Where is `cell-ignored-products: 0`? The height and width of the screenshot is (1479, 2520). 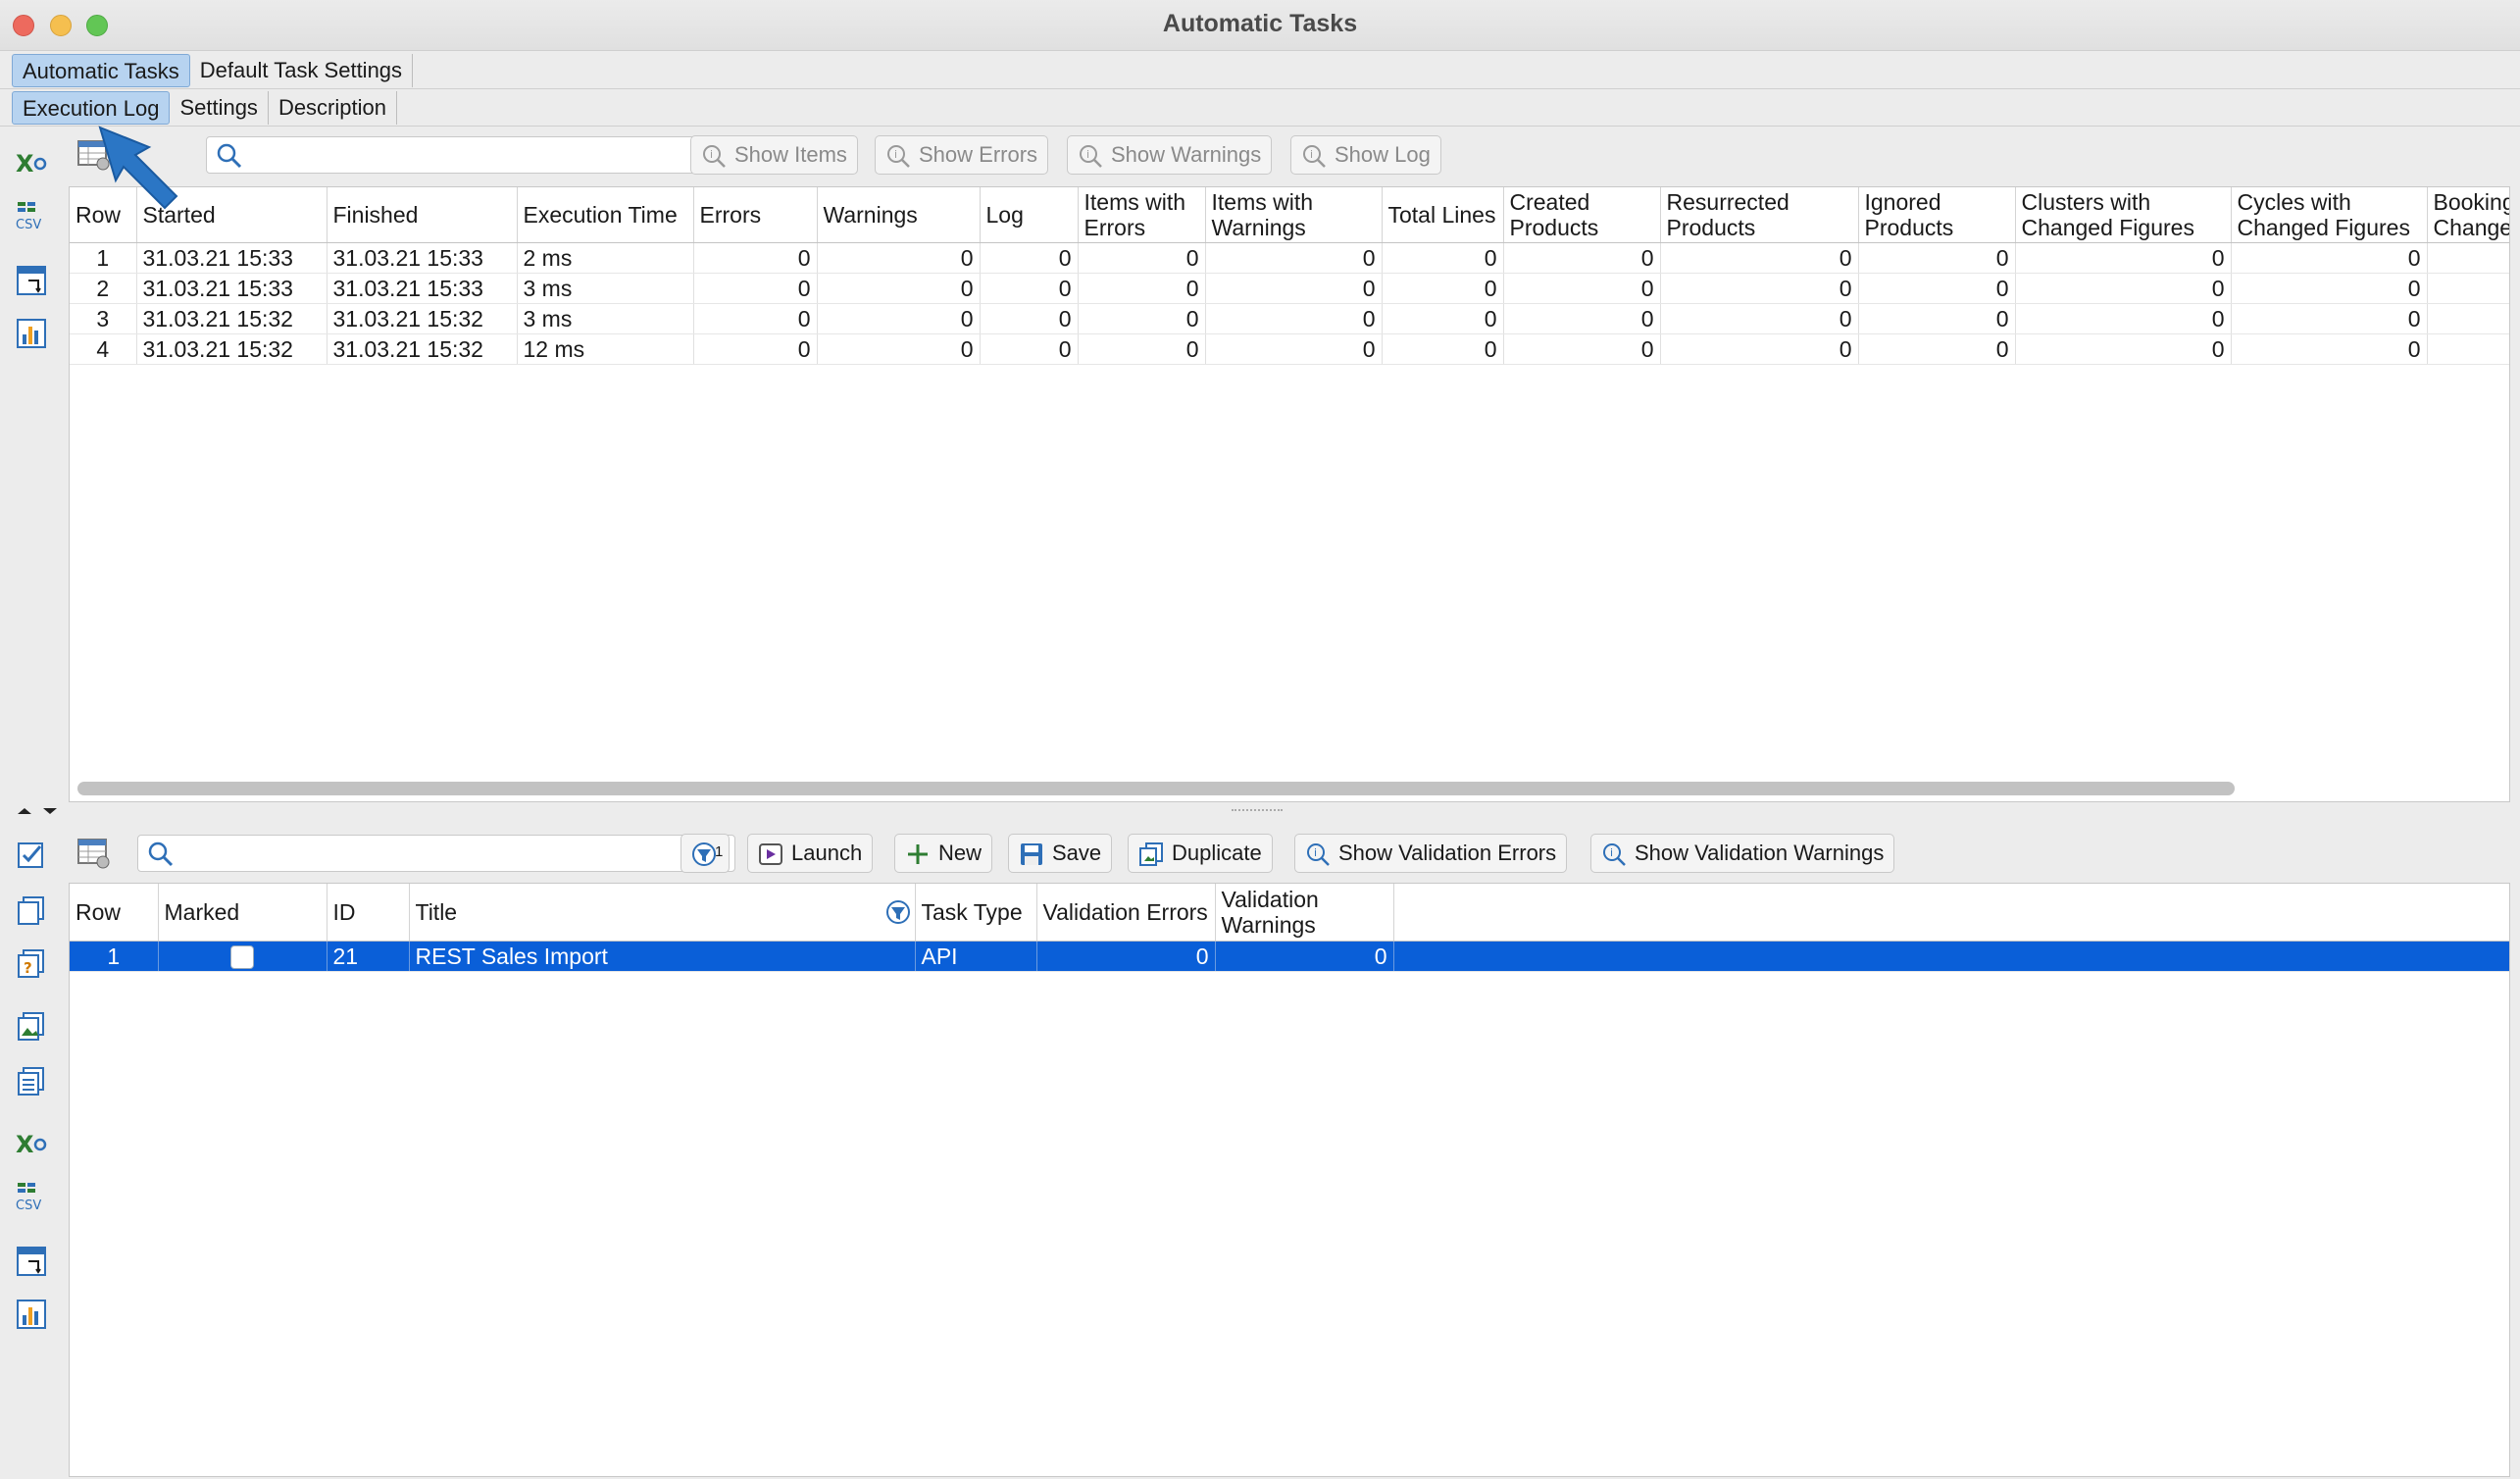
cell-ignored-products: 0 is located at coordinates (1937, 288).